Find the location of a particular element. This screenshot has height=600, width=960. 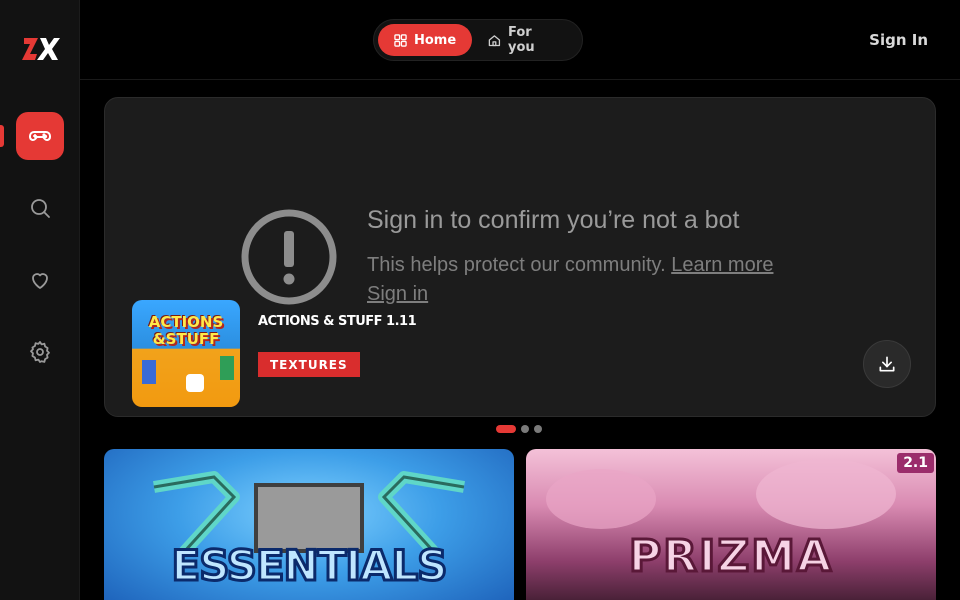

sign-in-button: Sign In is located at coordinates (898, 40).